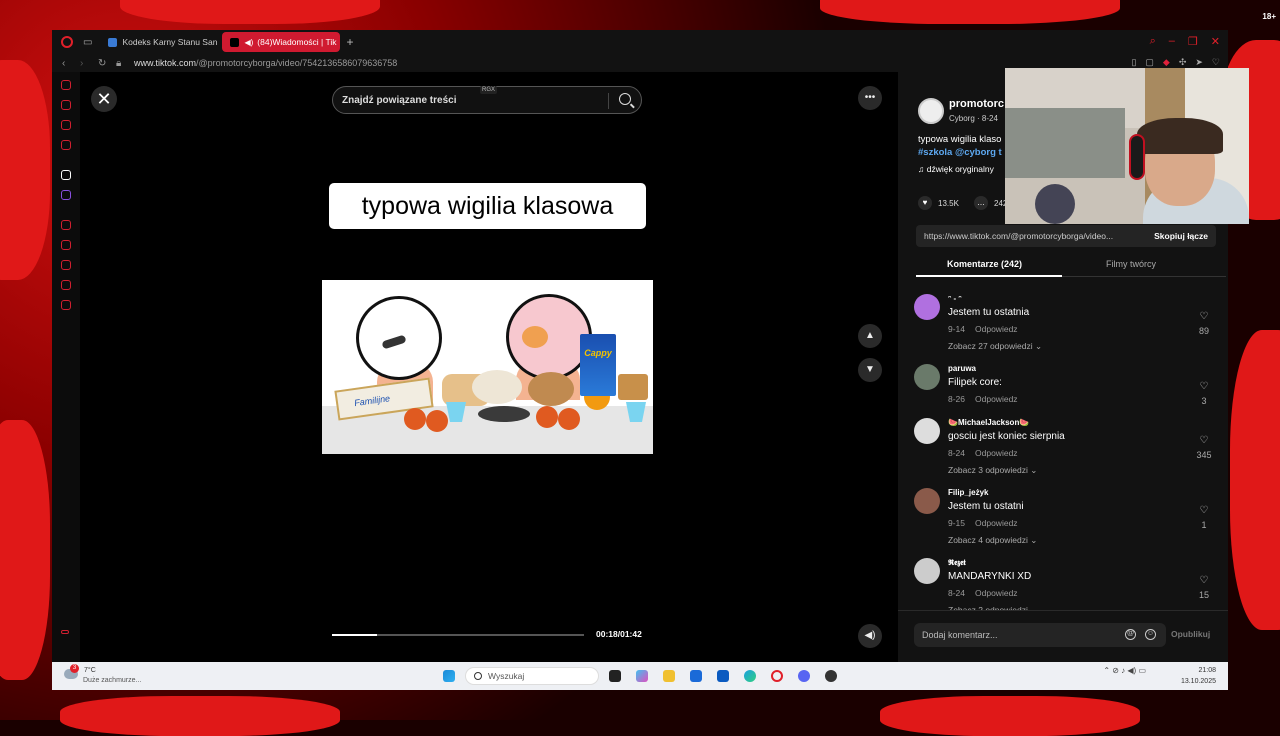  I want to click on sidebar-twitch-icon, so click(66, 195).